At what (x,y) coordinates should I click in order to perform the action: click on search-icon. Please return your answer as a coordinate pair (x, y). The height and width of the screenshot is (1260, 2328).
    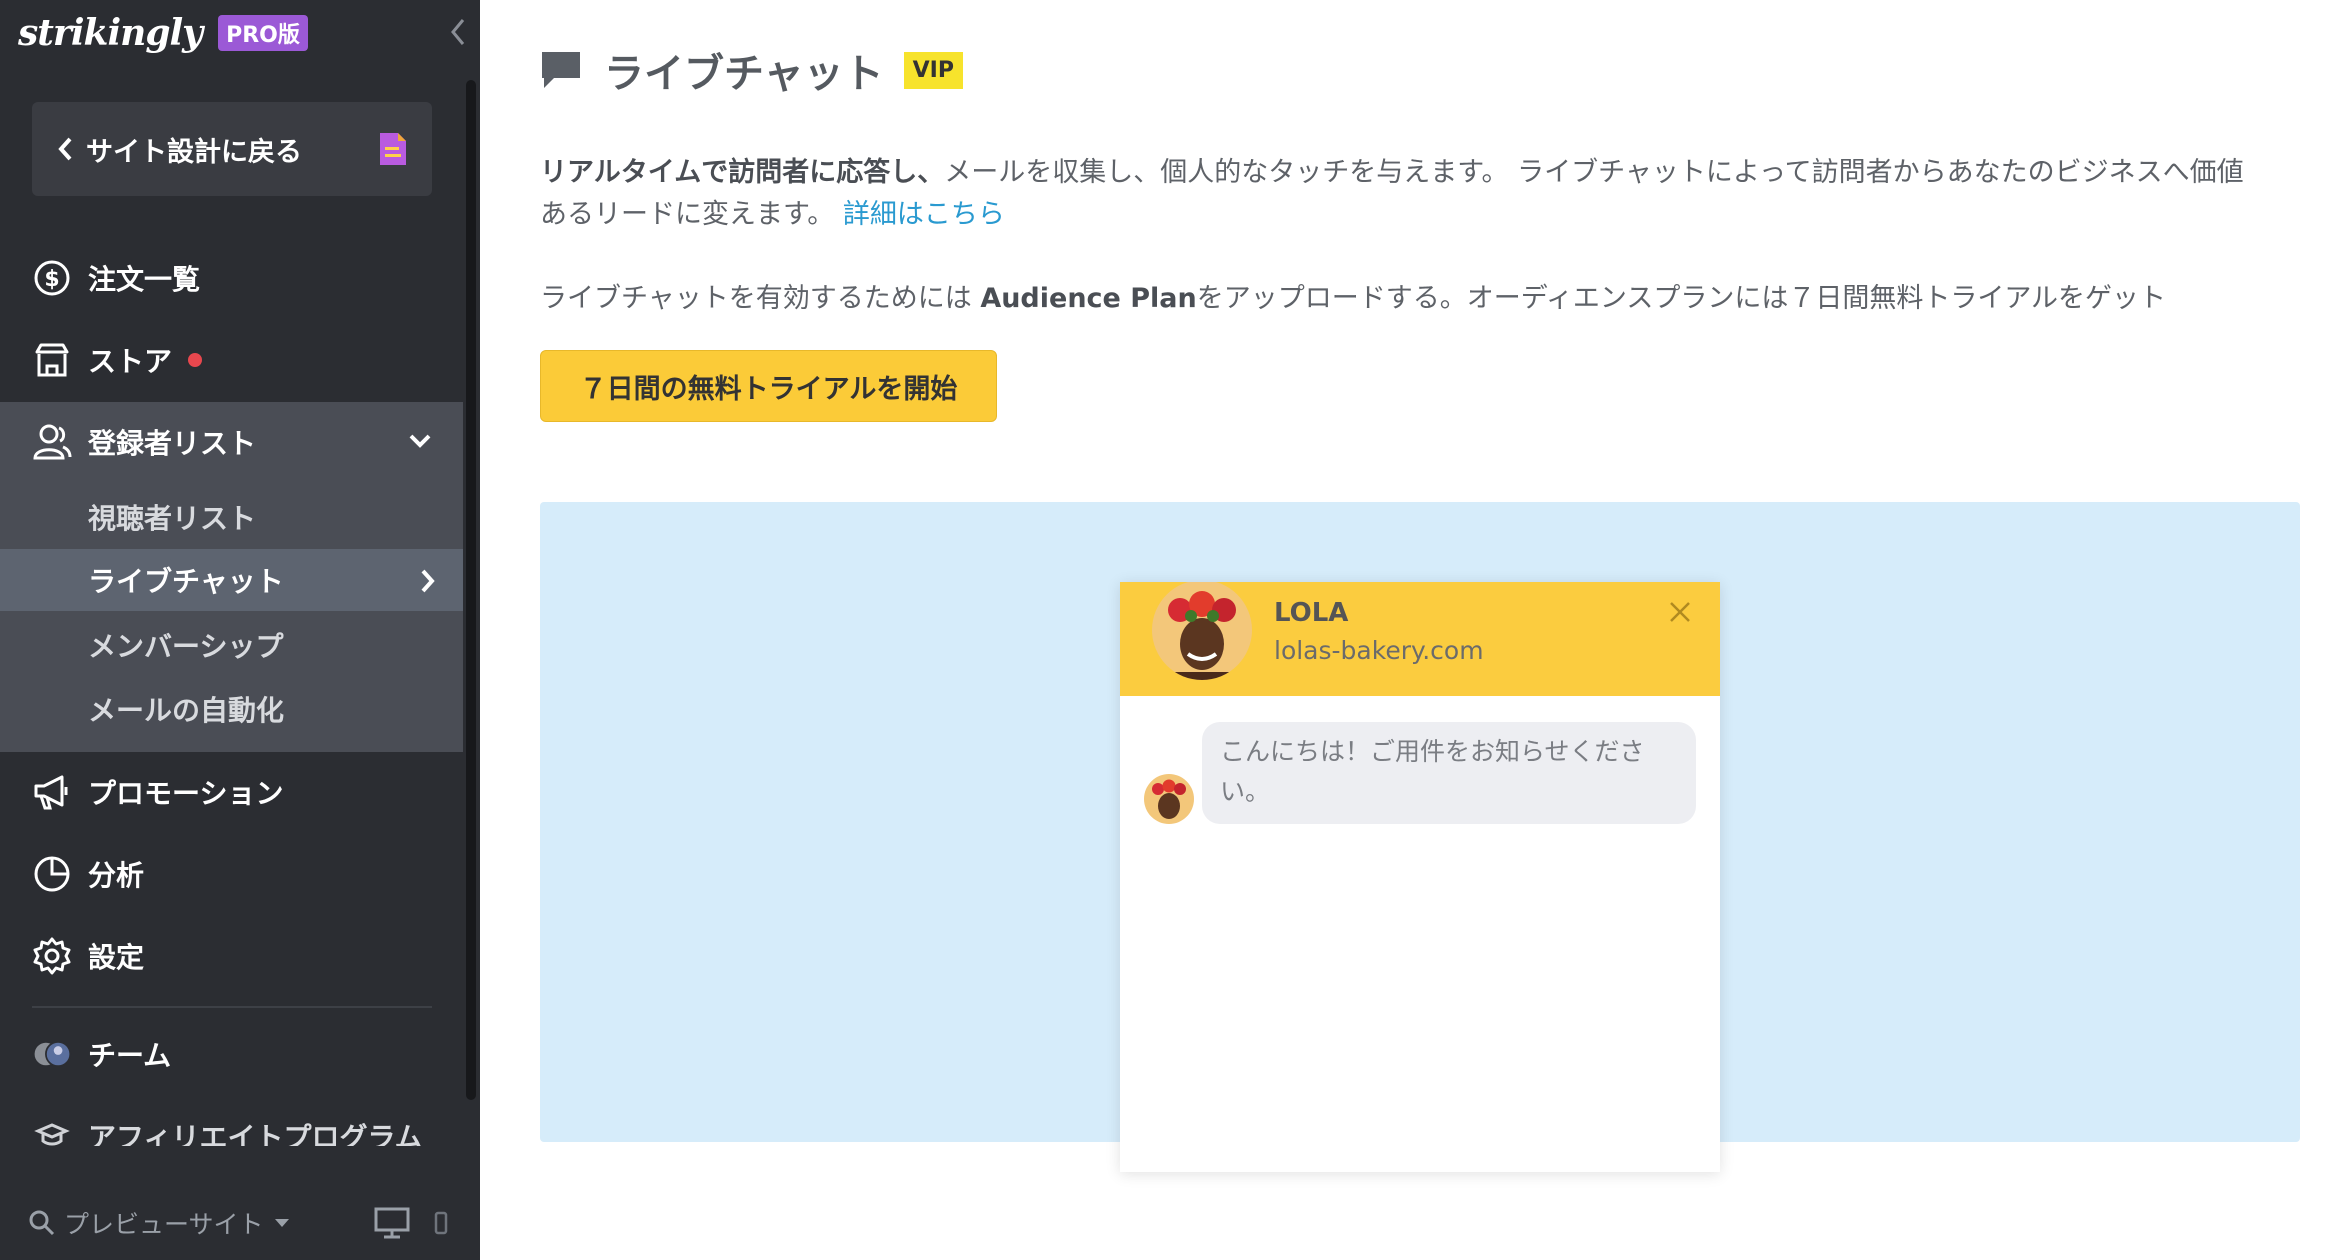
    Looking at the image, I should click on (42, 1223).